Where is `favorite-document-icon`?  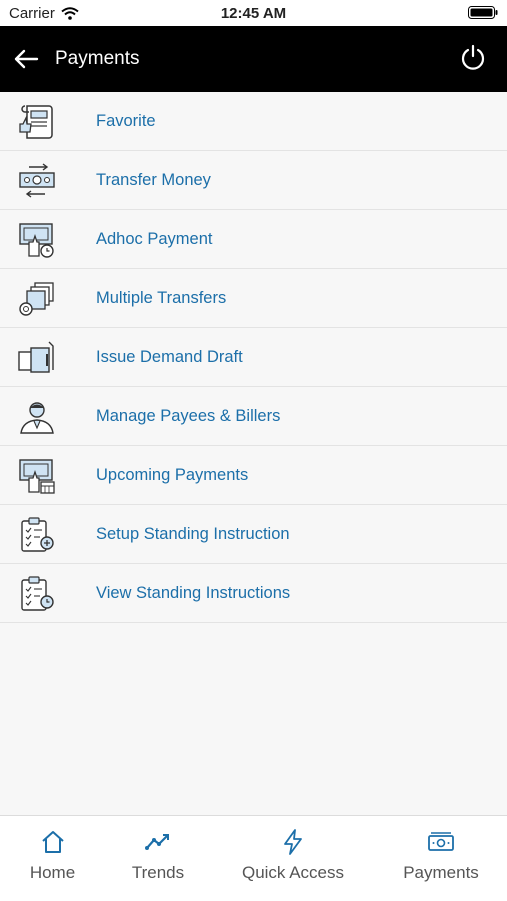 favorite-document-icon is located at coordinates (36, 122).